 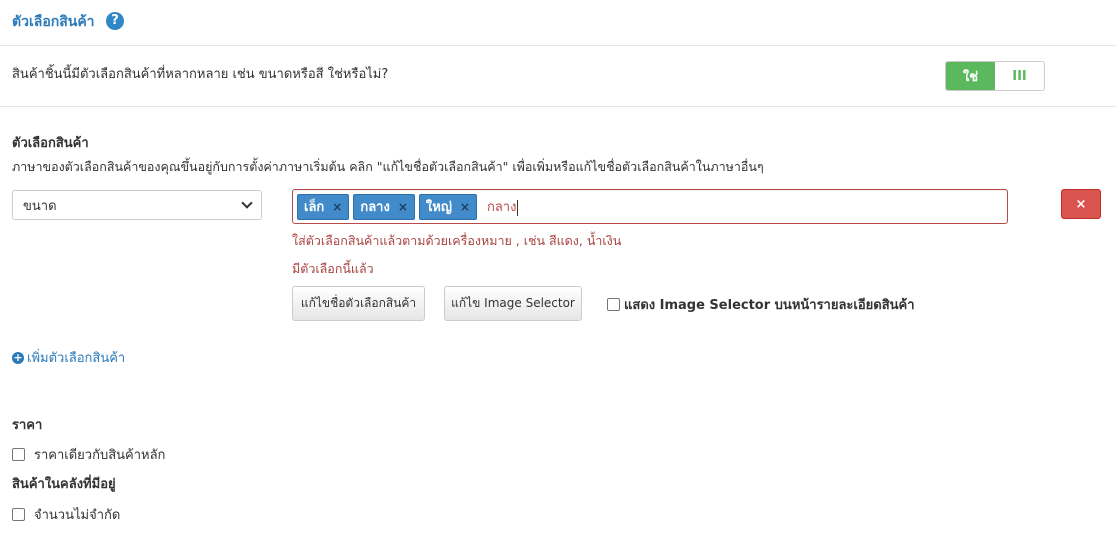 What do you see at coordinates (333, 268) in the screenshot?
I see `duplicate-option-error: มีตัวเลือกนี้แล้ว` at bounding box center [333, 268].